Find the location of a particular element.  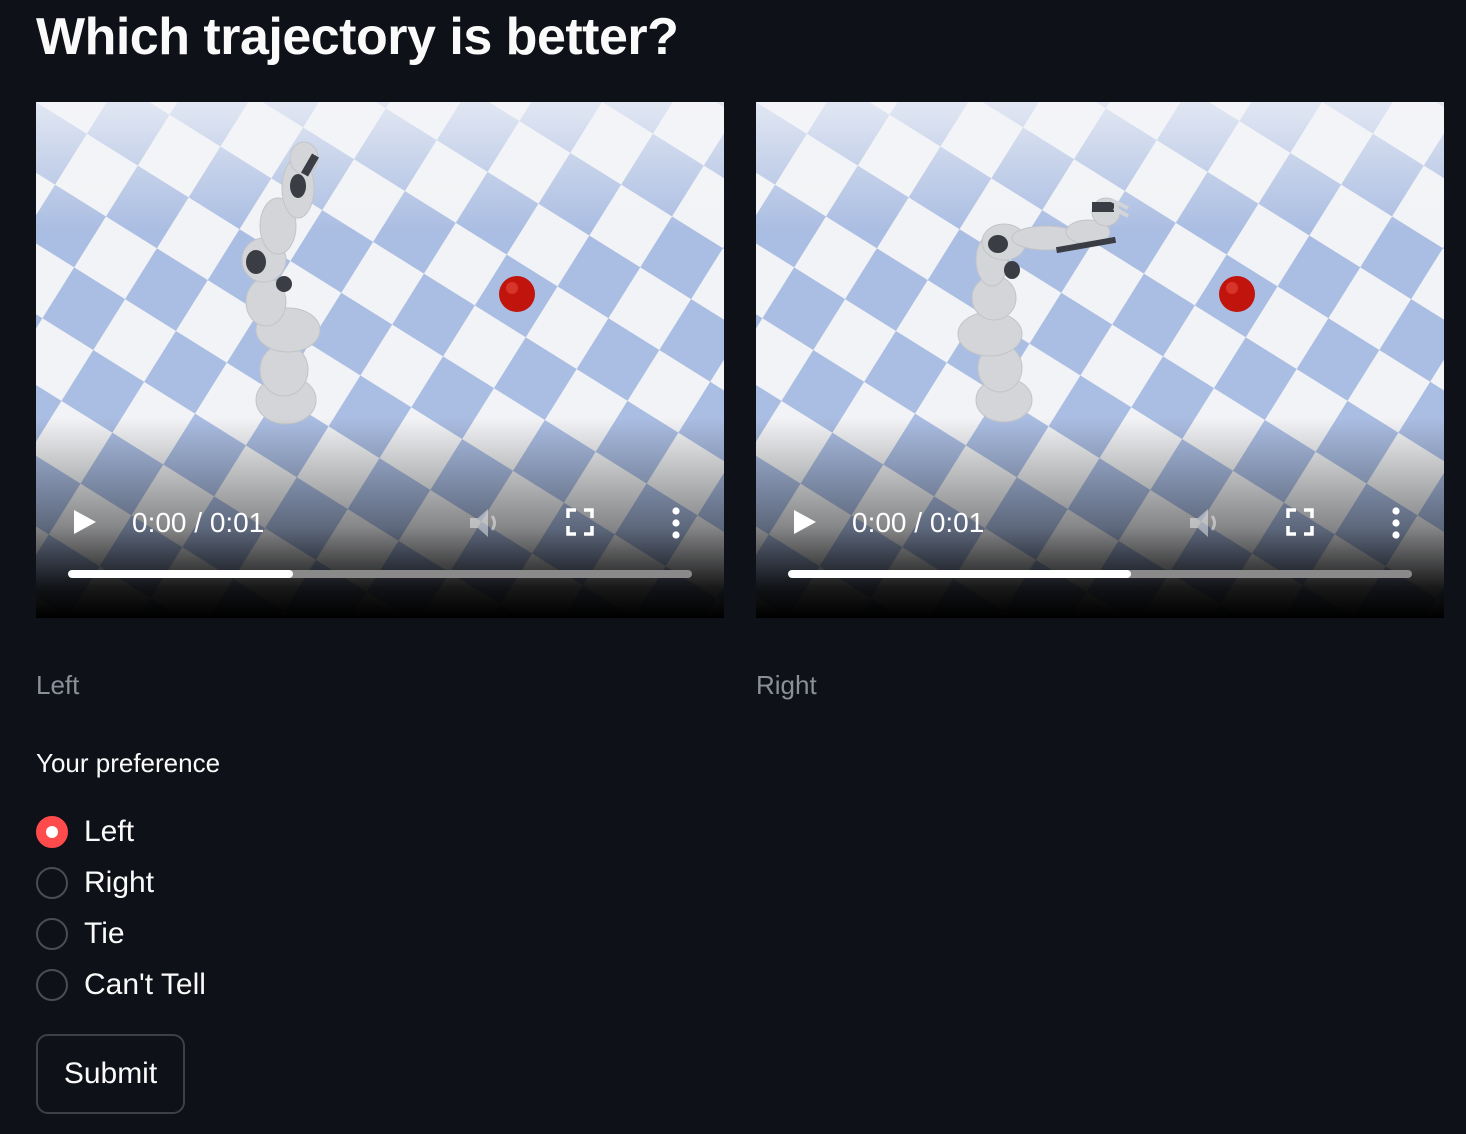

submit-button: Submit is located at coordinates (110, 1074).